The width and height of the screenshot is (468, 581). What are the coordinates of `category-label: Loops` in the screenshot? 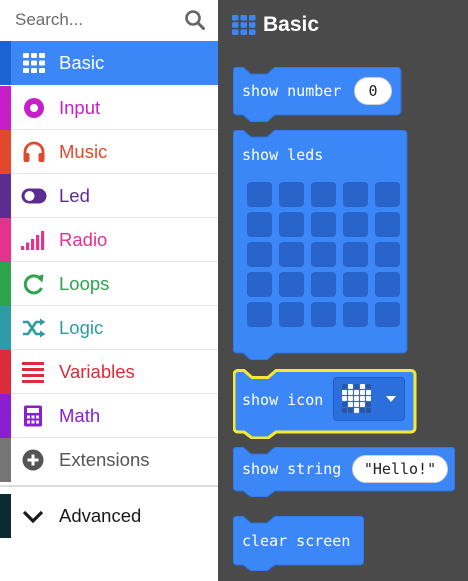 It's located at (84, 283).